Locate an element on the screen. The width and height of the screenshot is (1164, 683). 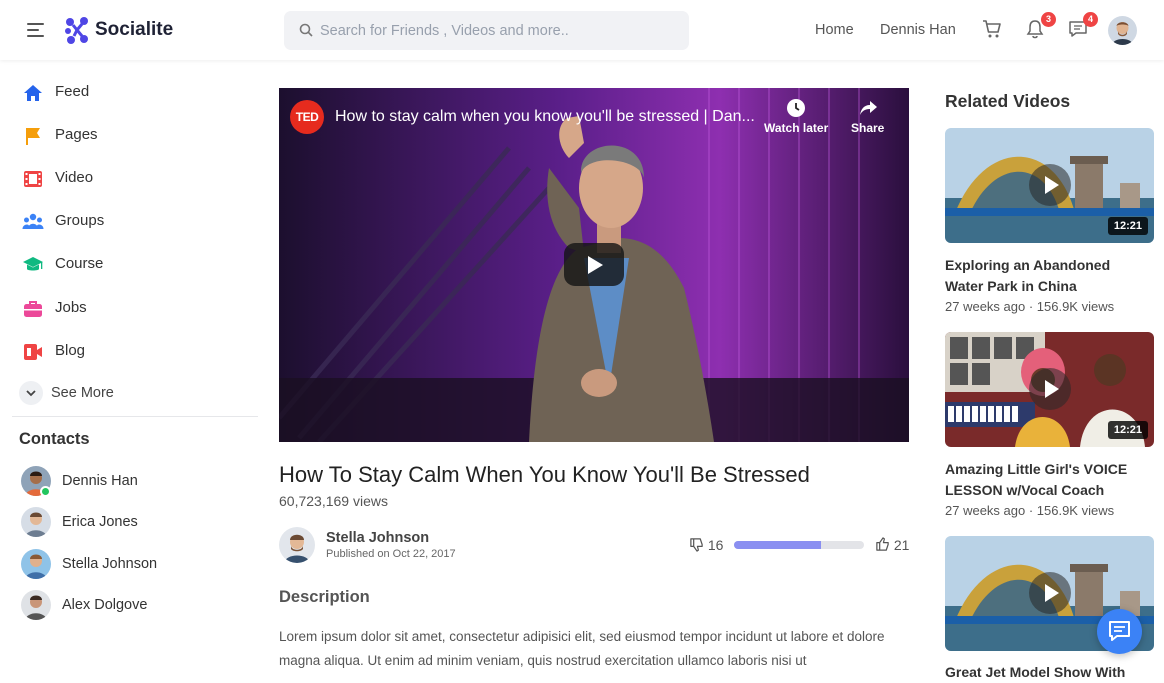
see-more-button is located at coordinates (31, 393).